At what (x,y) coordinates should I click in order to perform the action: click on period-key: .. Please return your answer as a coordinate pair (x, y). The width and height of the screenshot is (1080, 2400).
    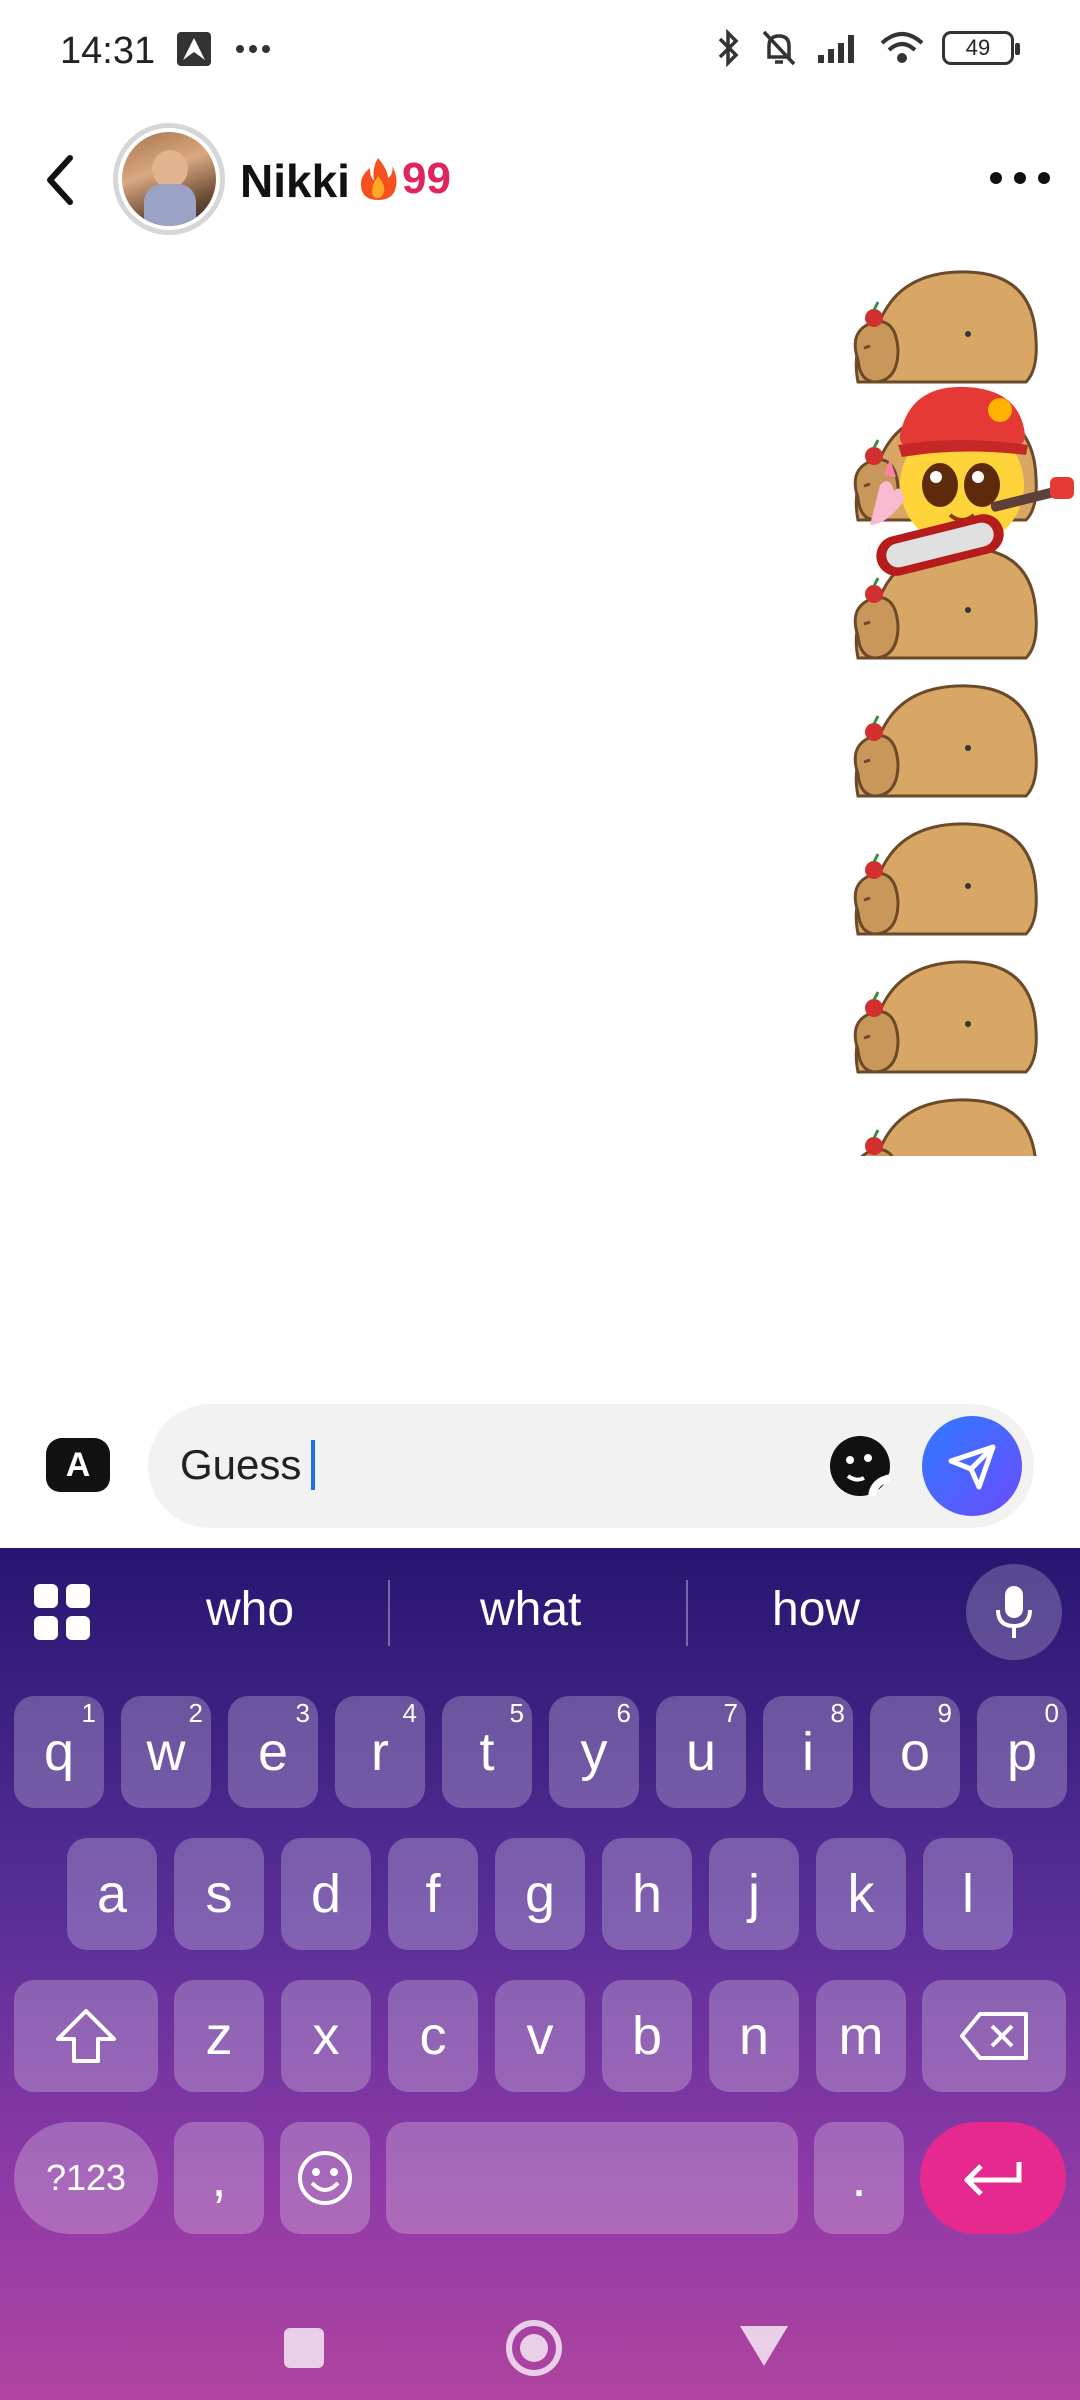
    Looking at the image, I should click on (859, 2178).